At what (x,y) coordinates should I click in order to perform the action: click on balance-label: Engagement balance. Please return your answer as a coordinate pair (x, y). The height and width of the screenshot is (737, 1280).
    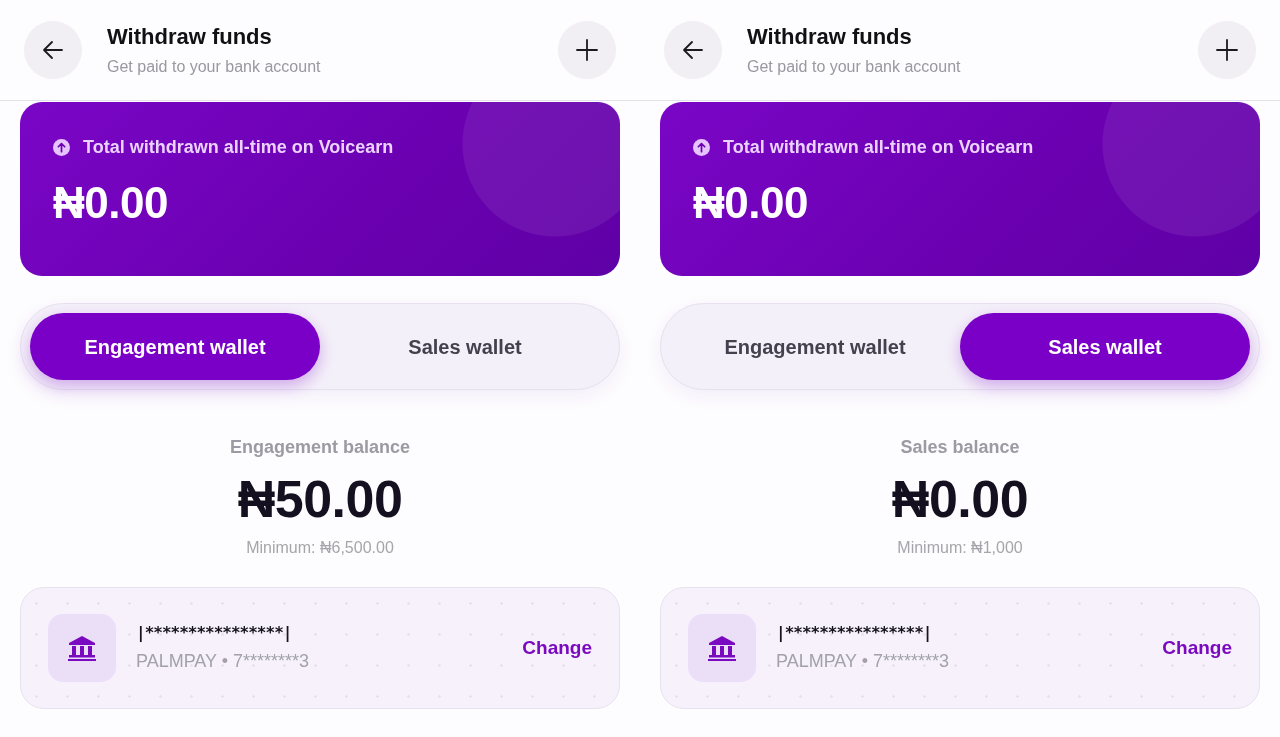
    Looking at the image, I should click on (320, 448).